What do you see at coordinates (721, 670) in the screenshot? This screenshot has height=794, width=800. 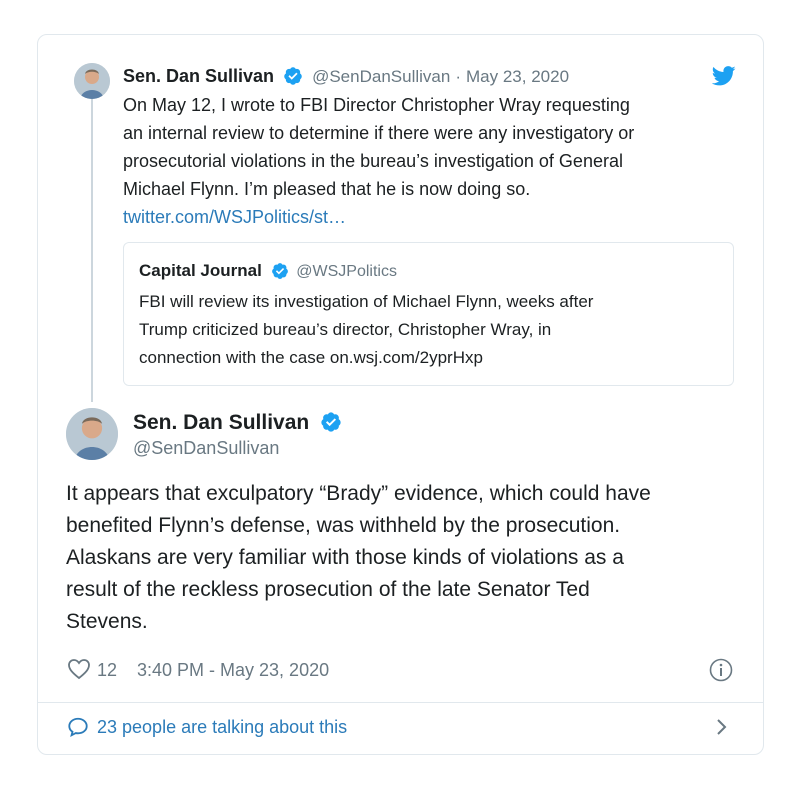 I see `info-icon` at bounding box center [721, 670].